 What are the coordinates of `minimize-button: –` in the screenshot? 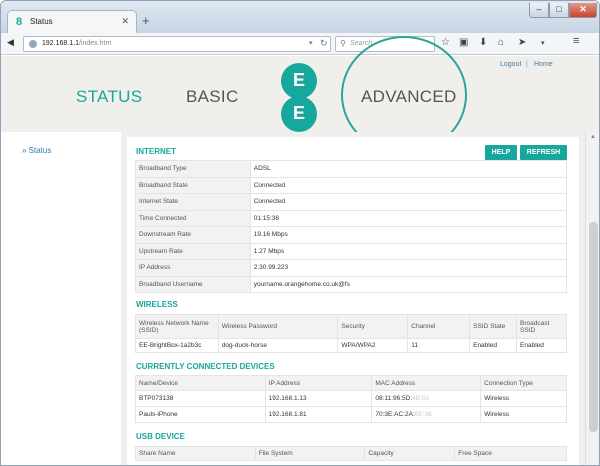 It's located at (539, 10).